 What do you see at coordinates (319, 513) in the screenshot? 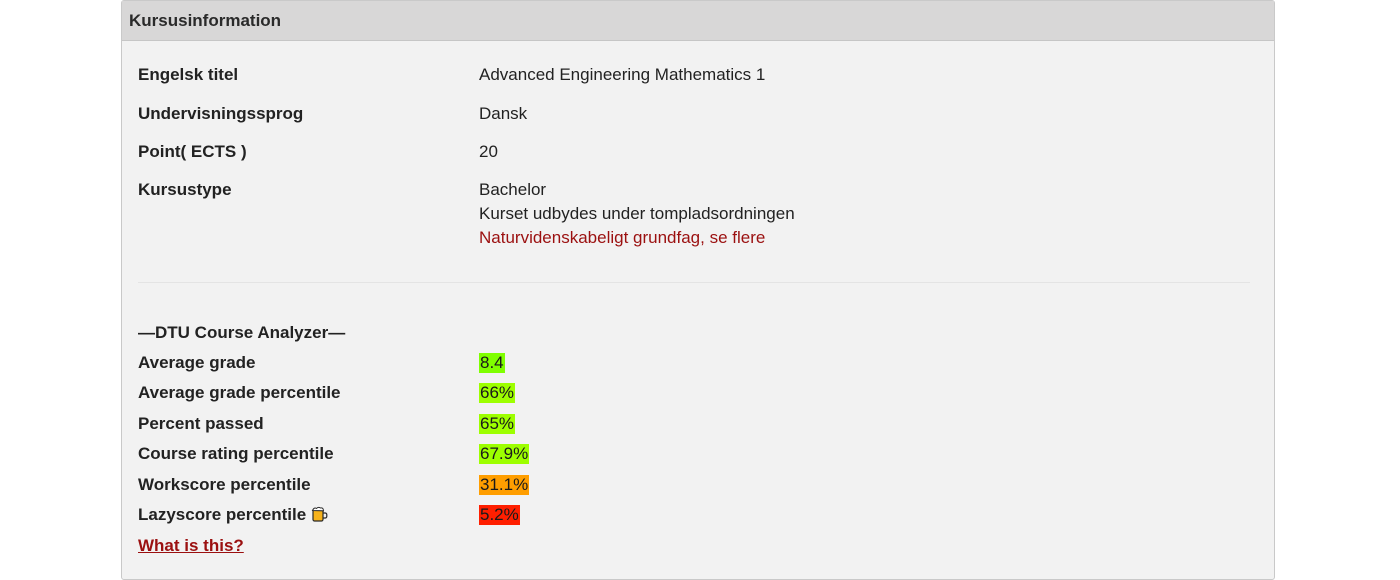
I see `beer-icon` at bounding box center [319, 513].